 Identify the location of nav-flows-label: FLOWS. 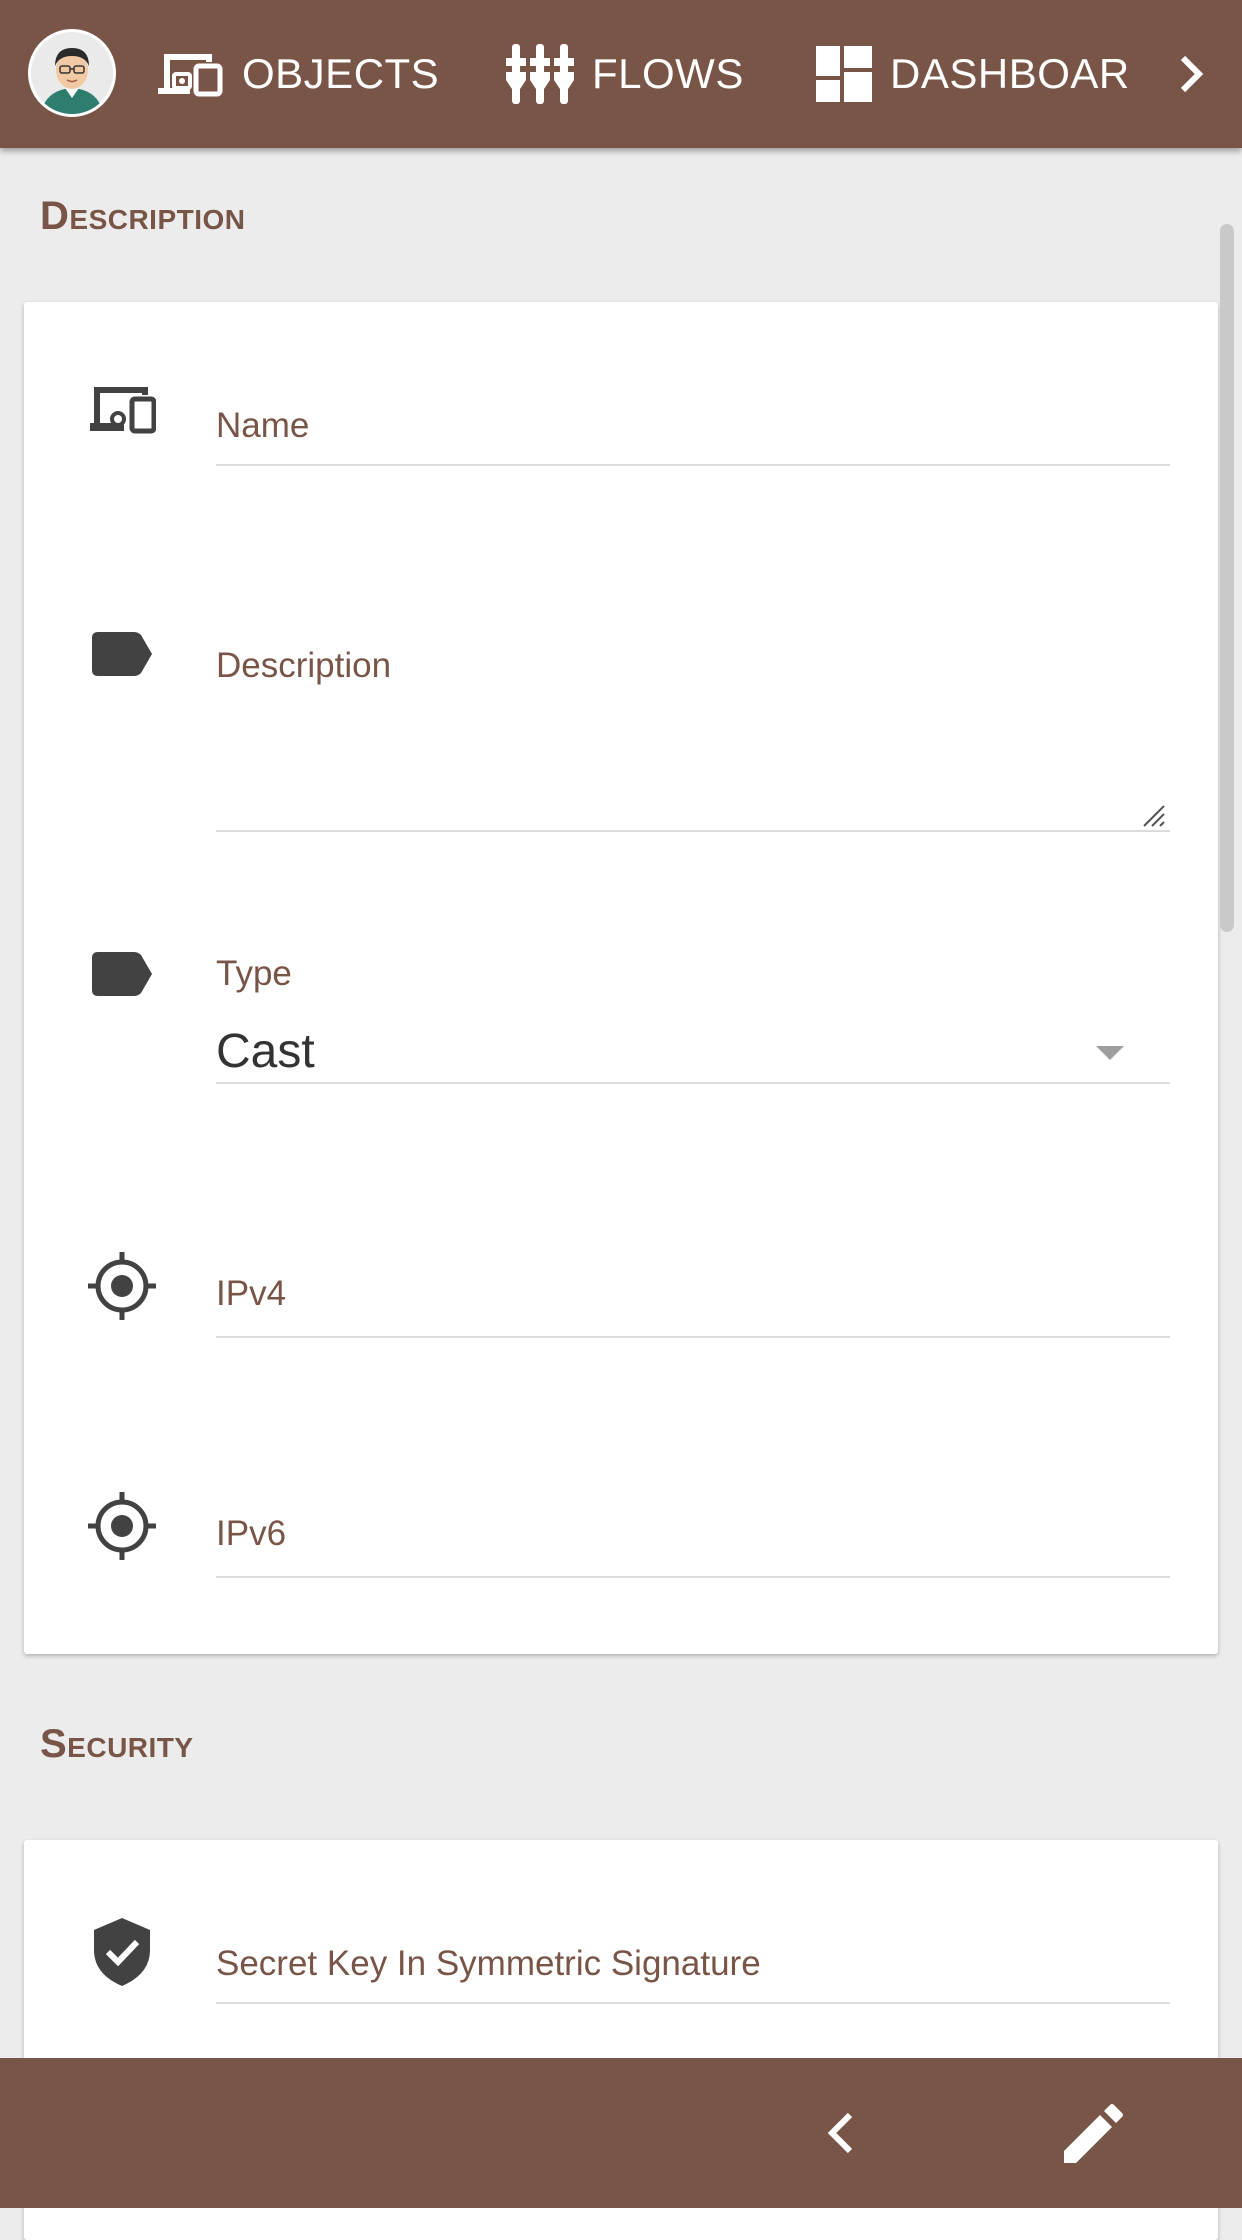
(668, 73).